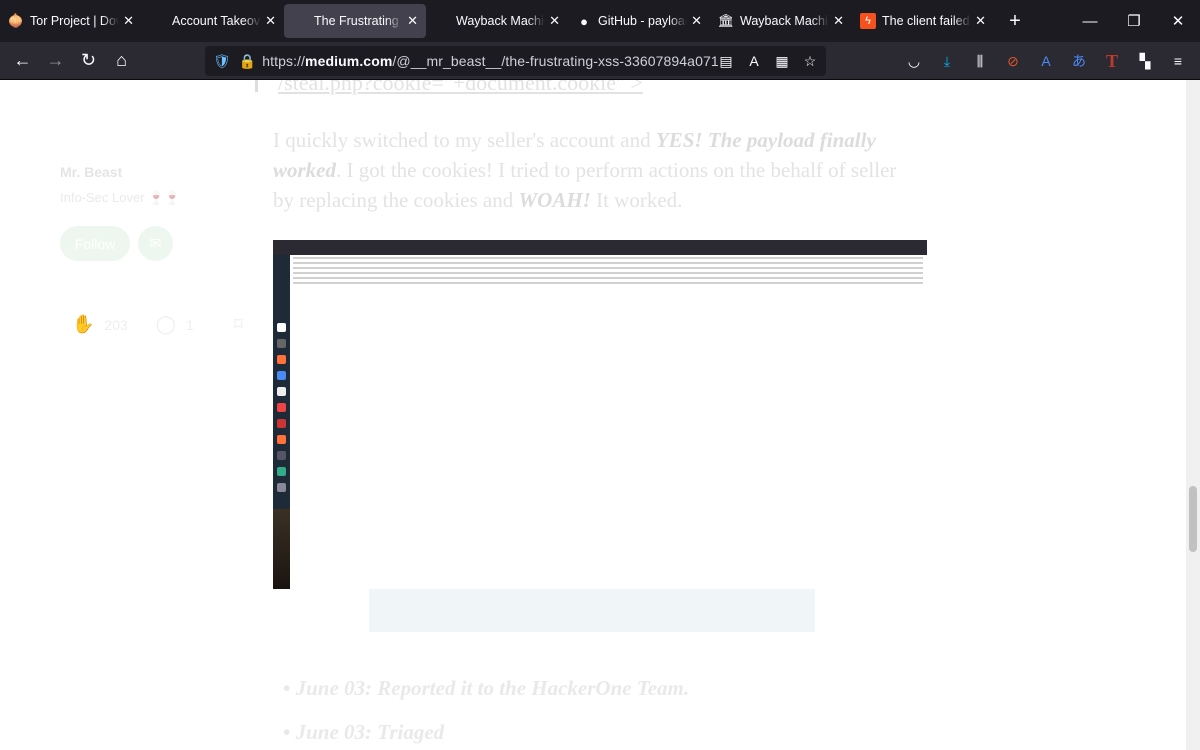  What do you see at coordinates (1013, 61) in the screenshot?
I see `adblock-extension-icon: ⊘` at bounding box center [1013, 61].